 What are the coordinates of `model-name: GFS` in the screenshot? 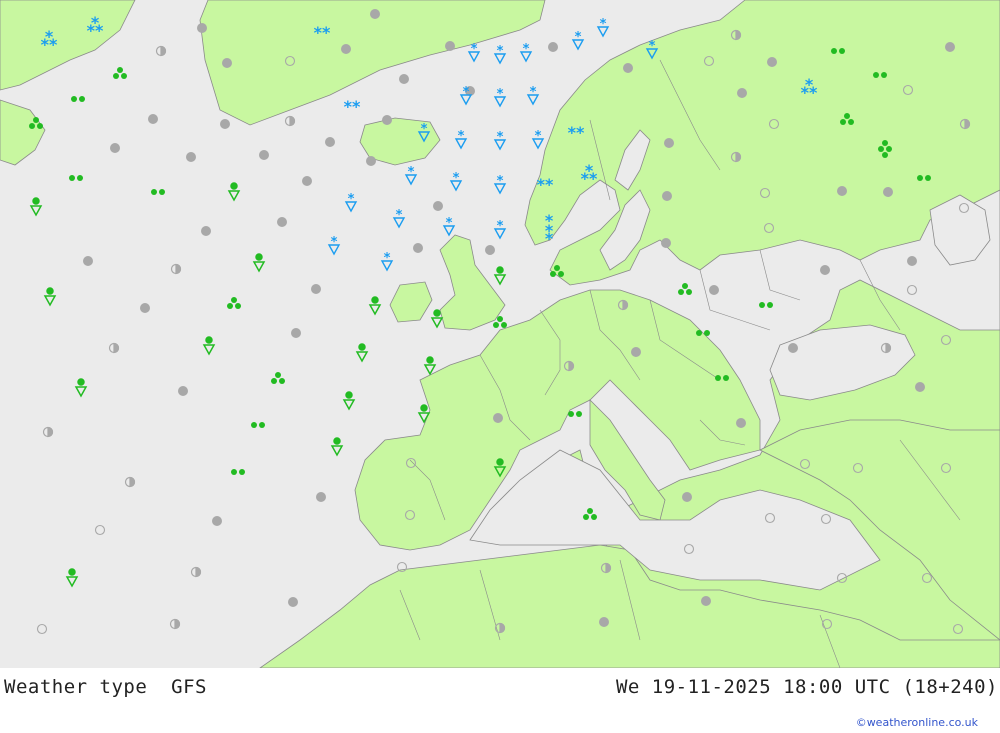 It's located at (189, 687).